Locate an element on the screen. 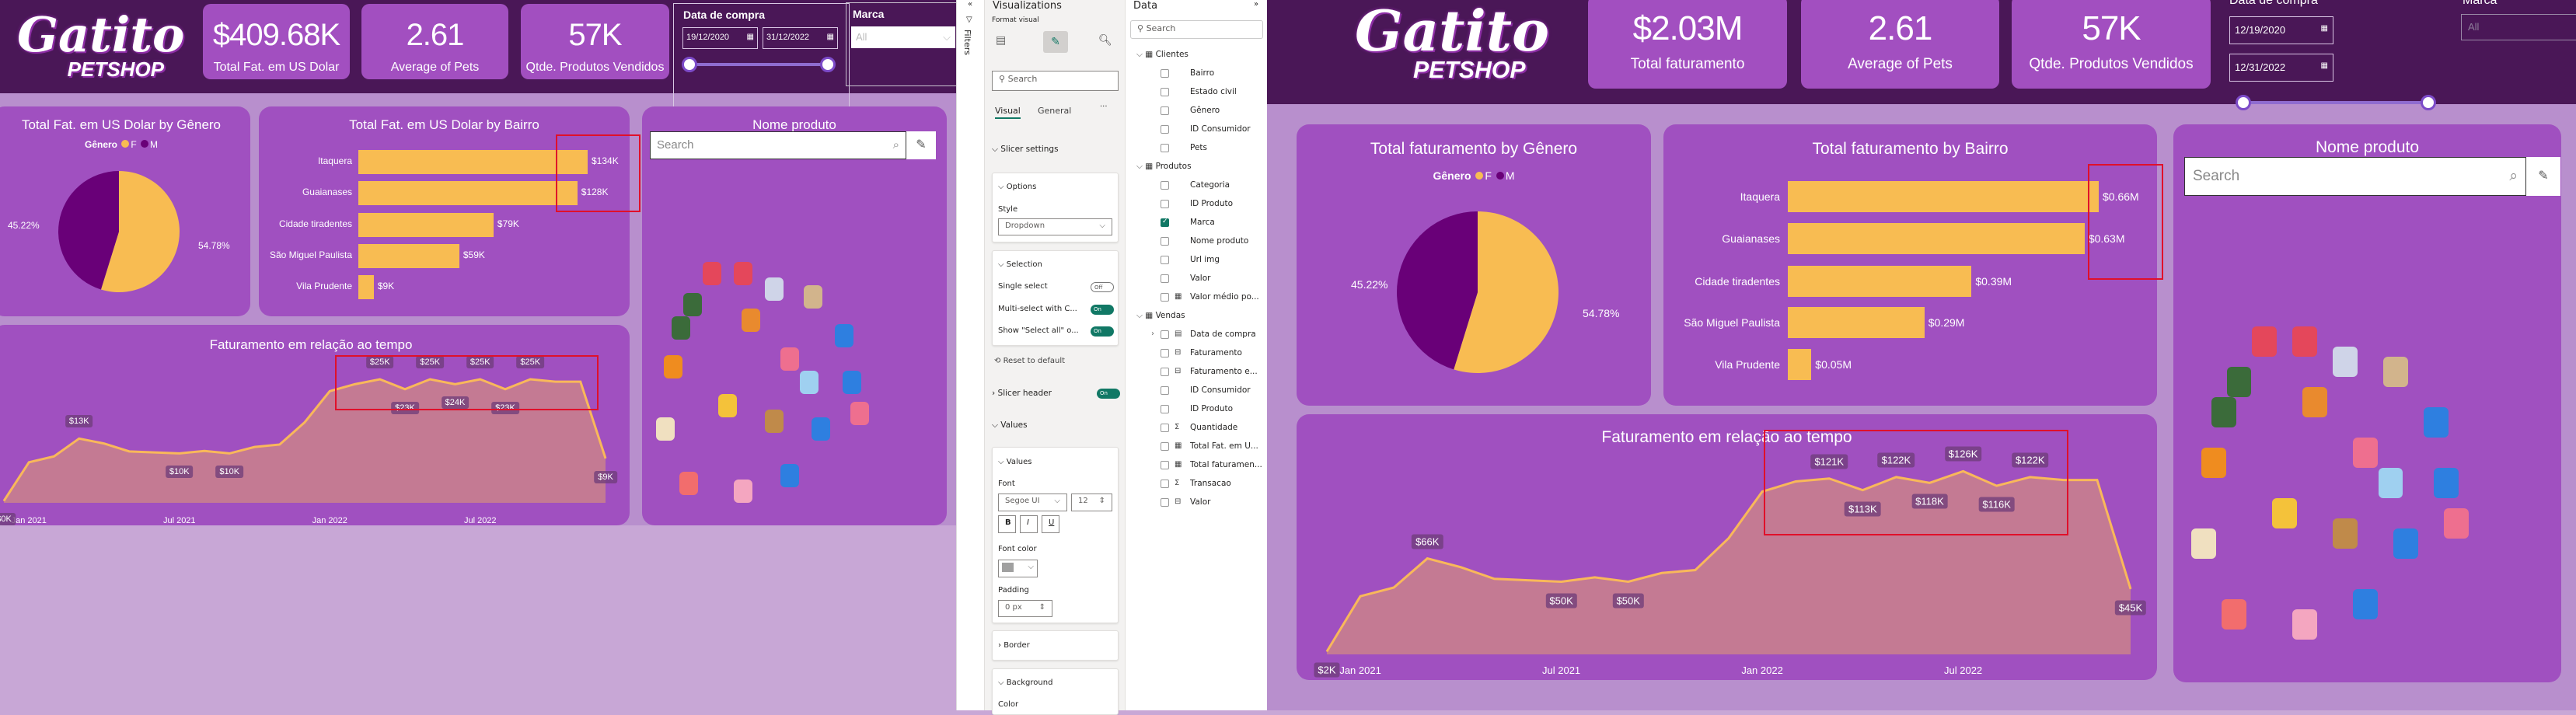 The width and height of the screenshot is (2576, 715). analytics-icon: 🔍︎ is located at coordinates (1105, 40).